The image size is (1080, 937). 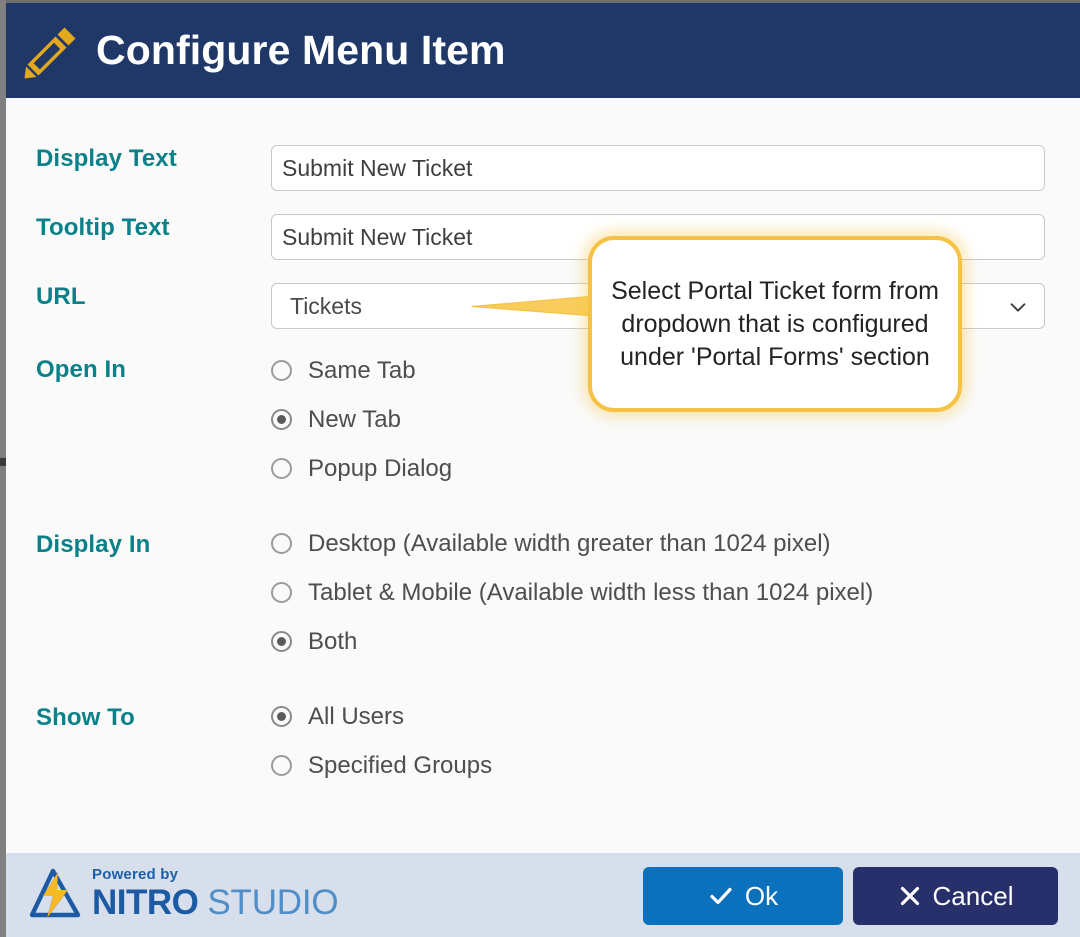 What do you see at coordinates (543, 895) in the screenshot?
I see `dialog-footer: Powered by NITRO STUDIO Ok Cancel` at bounding box center [543, 895].